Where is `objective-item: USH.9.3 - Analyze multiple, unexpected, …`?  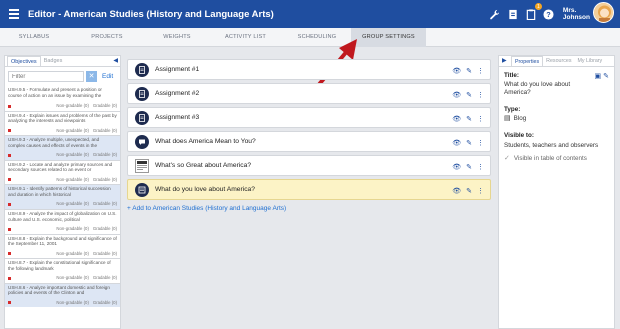 objective-item: USH.9.3 - Analyze multiple, unexpected, … is located at coordinates (62, 147).